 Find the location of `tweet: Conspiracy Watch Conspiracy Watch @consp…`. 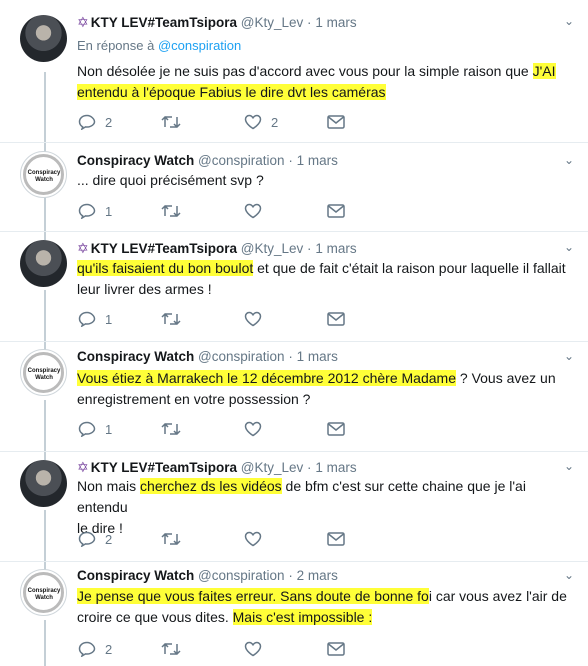

tweet: Conspiracy Watch Conspiracy Watch @consp… is located at coordinates (294, 187).